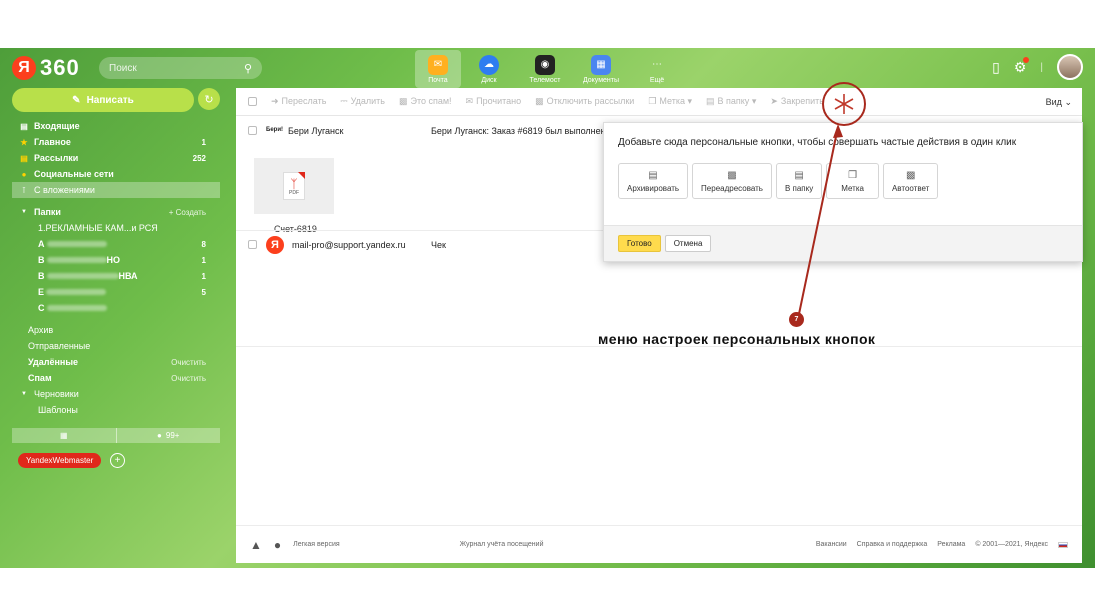  What do you see at coordinates (46, 67) in the screenshot?
I see `yandex-360-logo: Я 360` at bounding box center [46, 67].